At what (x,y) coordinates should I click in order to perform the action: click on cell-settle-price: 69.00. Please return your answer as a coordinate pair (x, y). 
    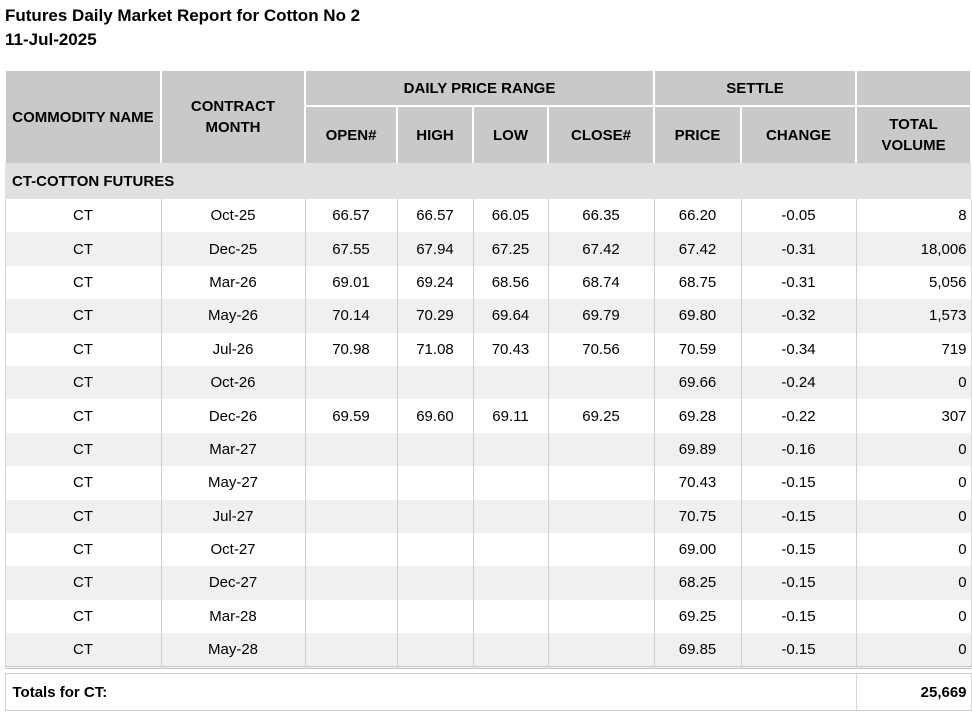
    Looking at the image, I should click on (697, 549).